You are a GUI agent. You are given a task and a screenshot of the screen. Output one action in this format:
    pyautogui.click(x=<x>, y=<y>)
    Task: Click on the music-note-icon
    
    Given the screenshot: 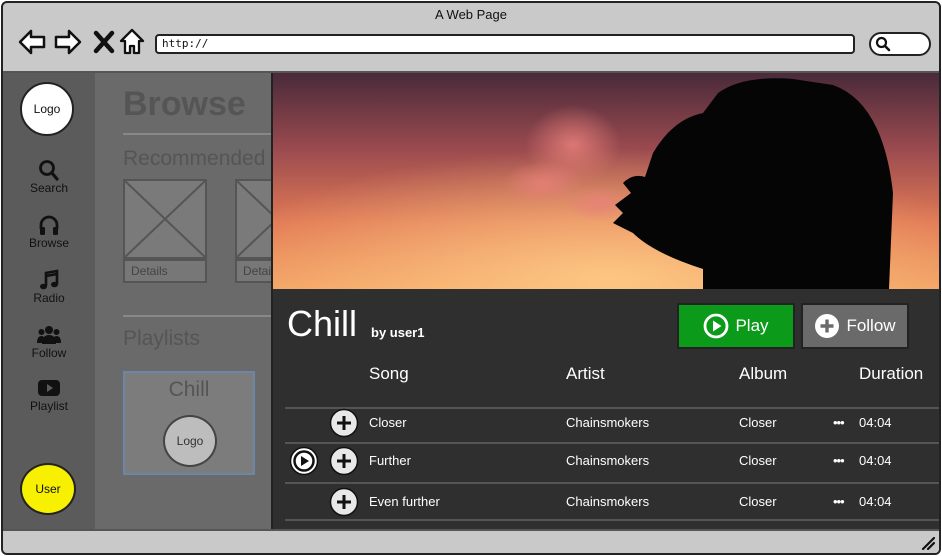 What is the action you would take?
    pyautogui.click(x=49, y=279)
    